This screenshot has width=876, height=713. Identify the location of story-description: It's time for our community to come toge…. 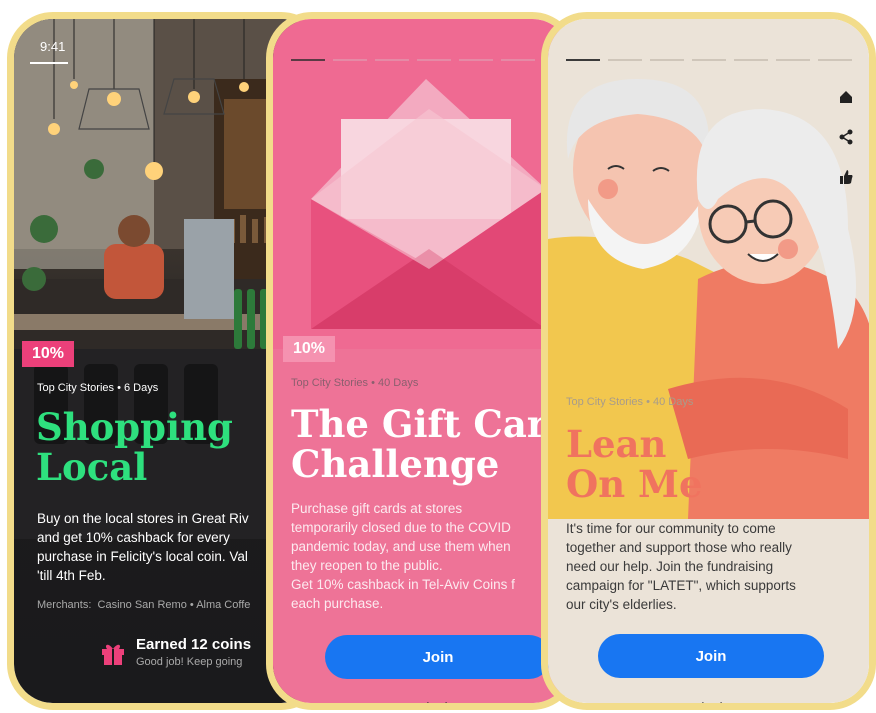
(681, 566).